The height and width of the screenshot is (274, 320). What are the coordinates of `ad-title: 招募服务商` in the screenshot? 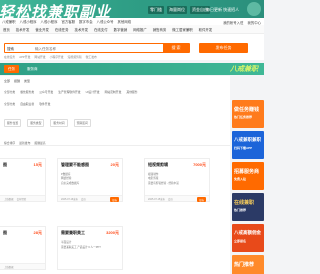 It's located at (247, 172).